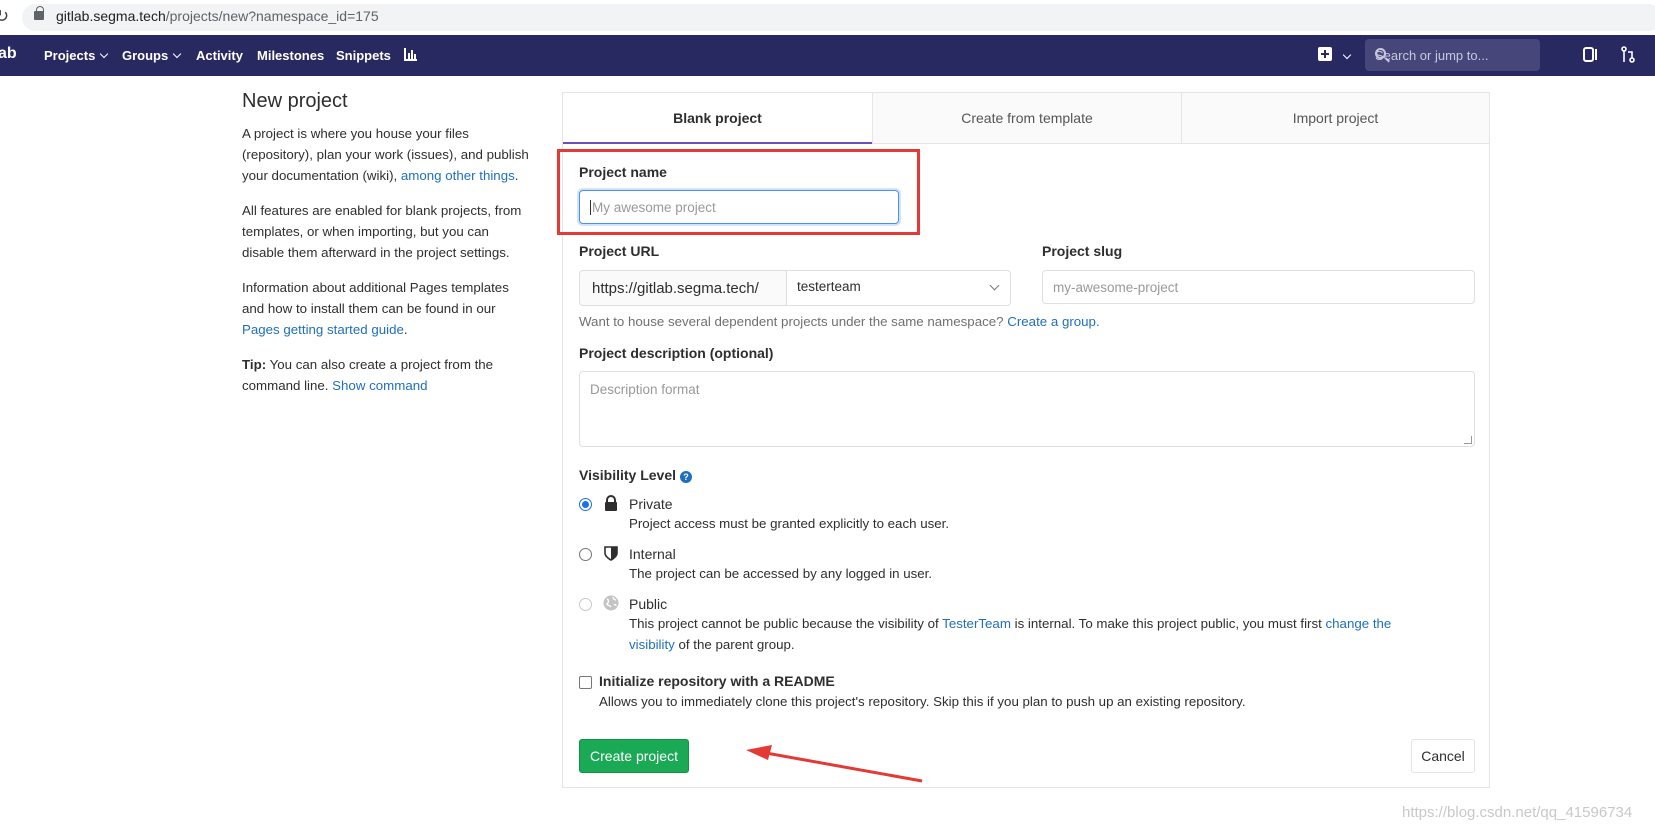  I want to click on visibility-private-title: Private, so click(651, 504).